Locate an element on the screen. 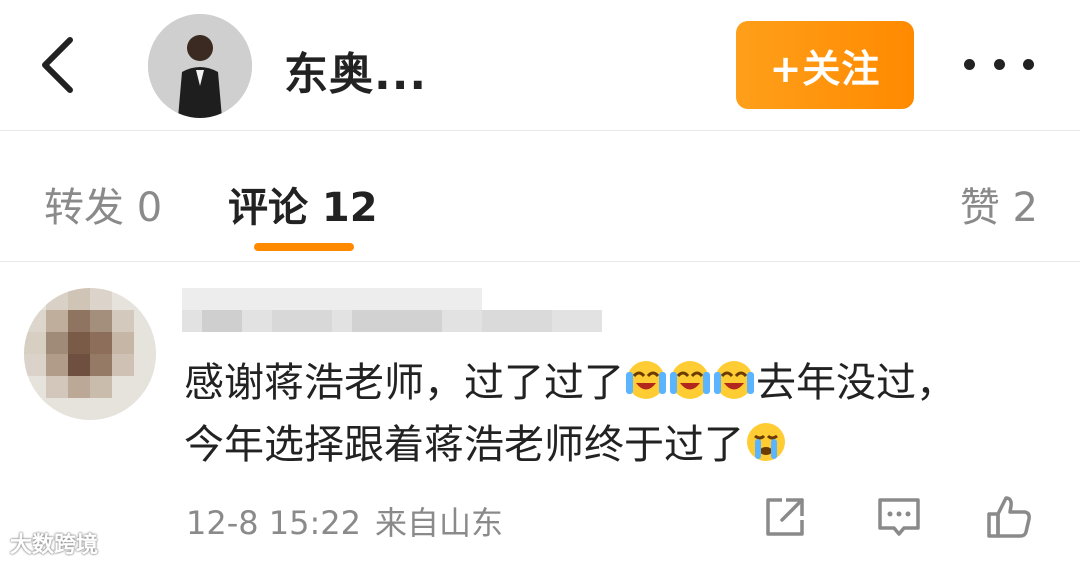 The width and height of the screenshot is (1080, 563). tab-divider is located at coordinates (540, 261).